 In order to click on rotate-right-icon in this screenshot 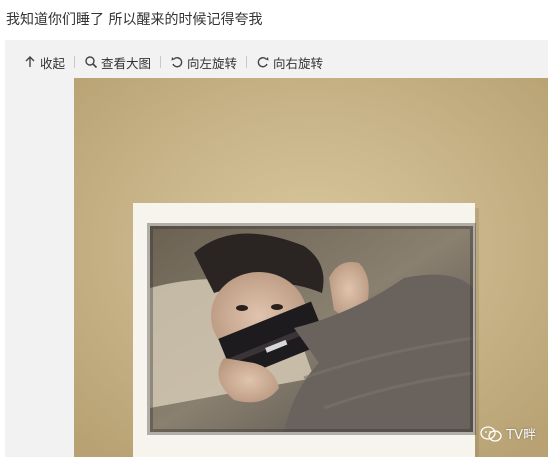, I will do `click(263, 62)`.